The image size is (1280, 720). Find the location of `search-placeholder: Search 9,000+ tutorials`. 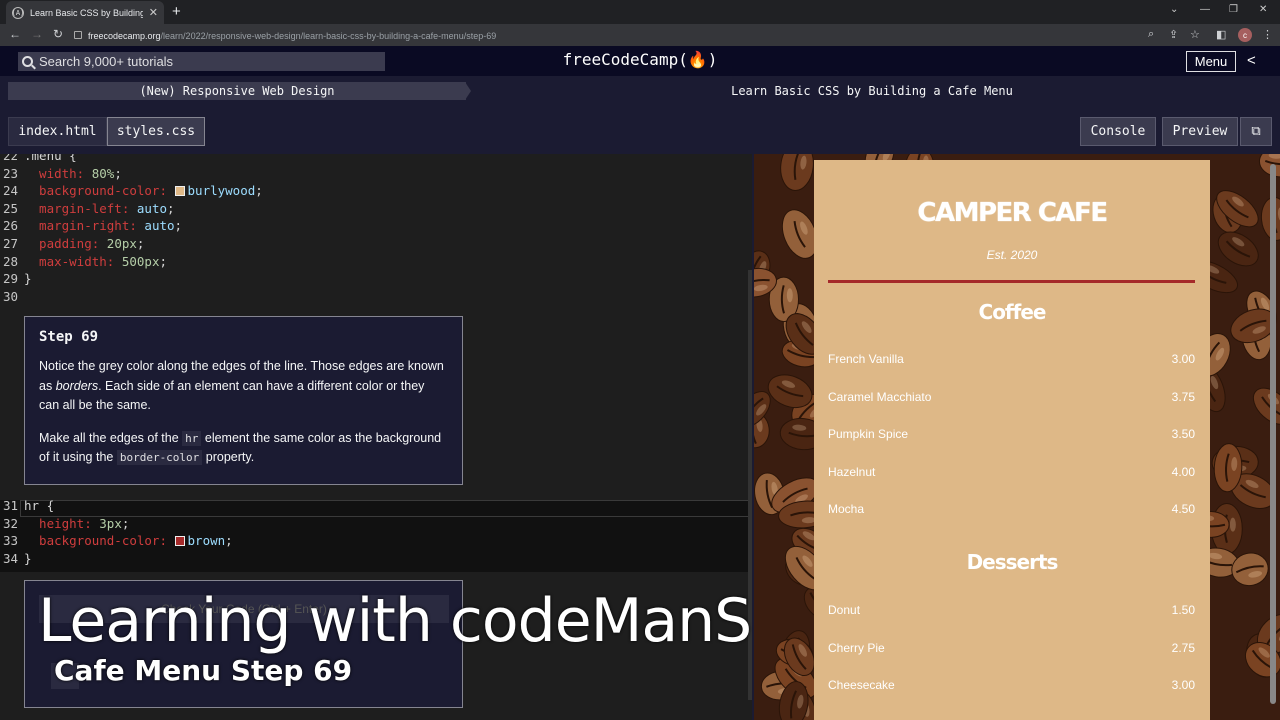

search-placeholder: Search 9,000+ tutorials is located at coordinates (106, 61).